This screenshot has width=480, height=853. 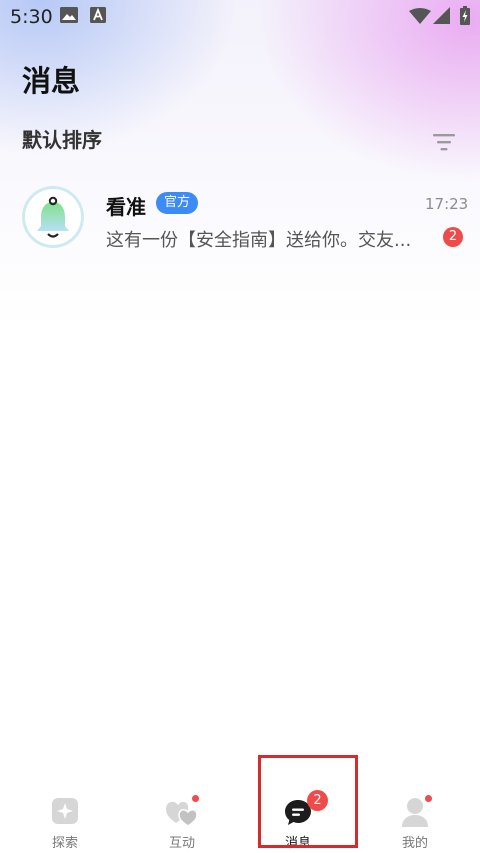 I want to click on official-badge: 官方, so click(x=177, y=203).